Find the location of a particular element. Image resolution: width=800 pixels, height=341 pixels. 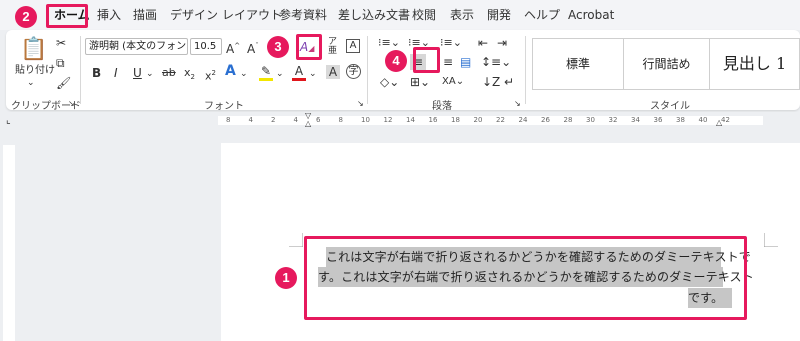

home-tab-highlight is located at coordinates (67, 16).